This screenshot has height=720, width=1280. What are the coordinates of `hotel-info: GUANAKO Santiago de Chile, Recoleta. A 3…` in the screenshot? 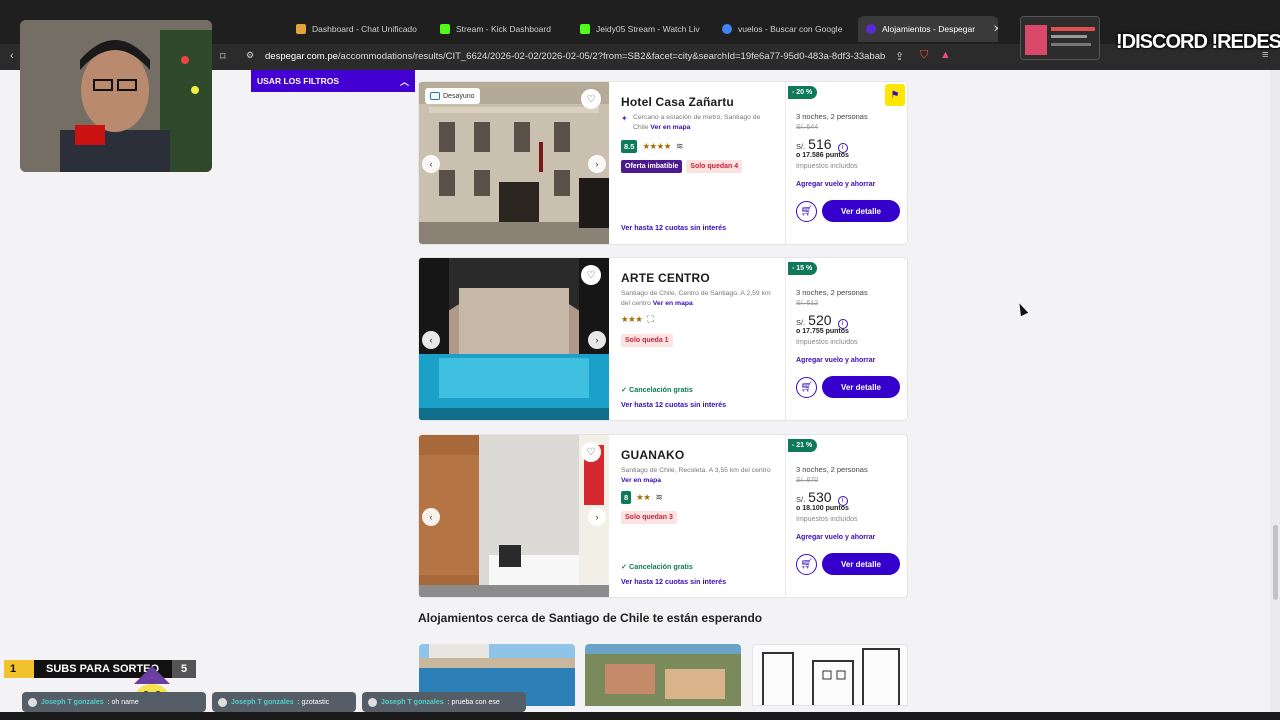 It's located at (701, 516).